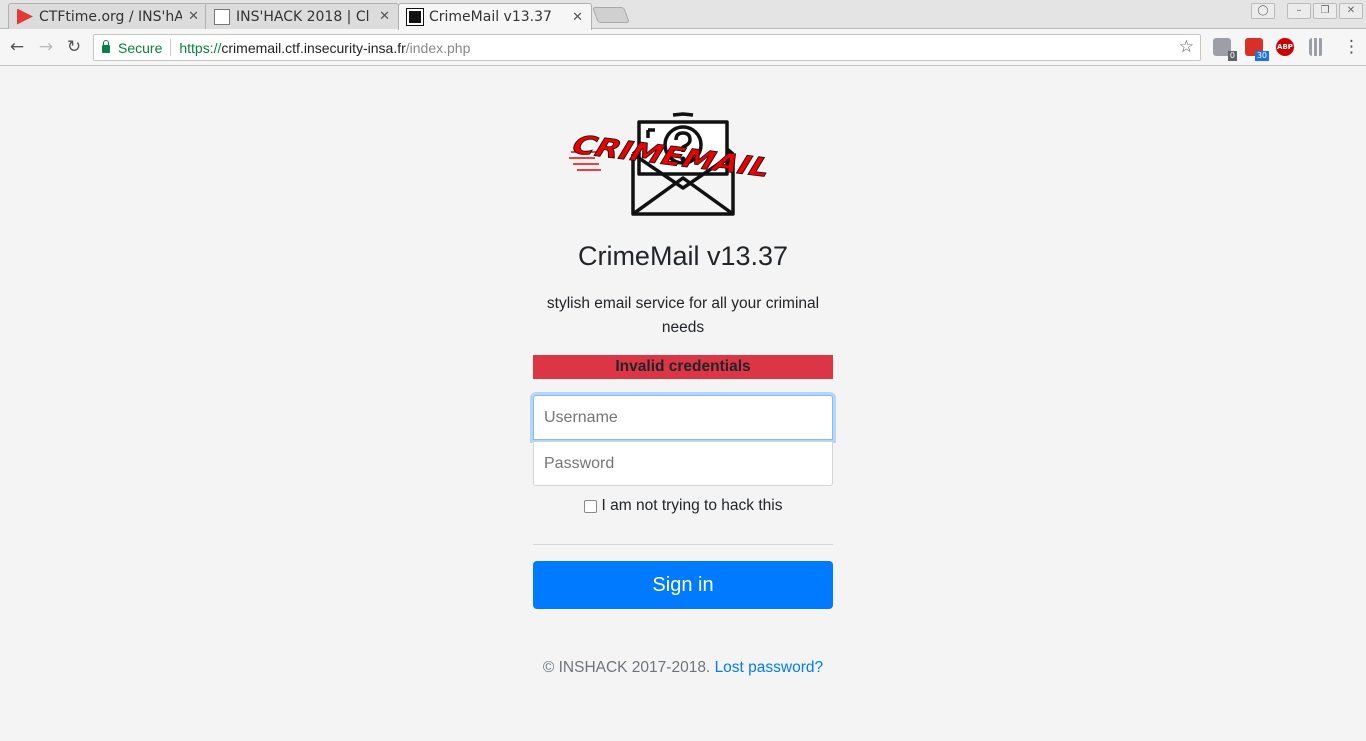 This screenshot has height=741, width=1366. I want to click on not-hacking-checkbox-row: I am not trying to hack this, so click(683, 506).